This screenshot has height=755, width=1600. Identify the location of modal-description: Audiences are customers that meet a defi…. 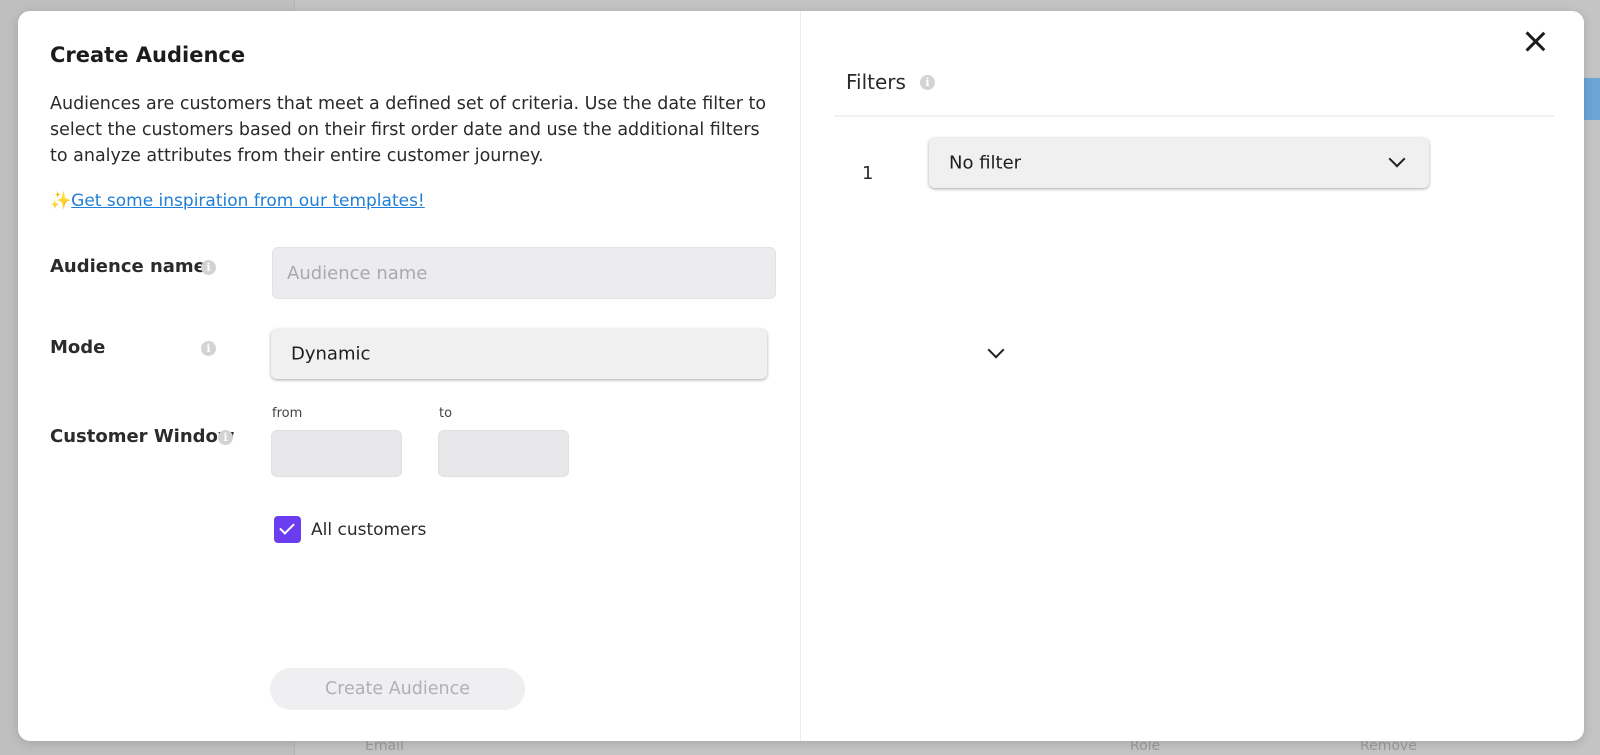
(408, 130).